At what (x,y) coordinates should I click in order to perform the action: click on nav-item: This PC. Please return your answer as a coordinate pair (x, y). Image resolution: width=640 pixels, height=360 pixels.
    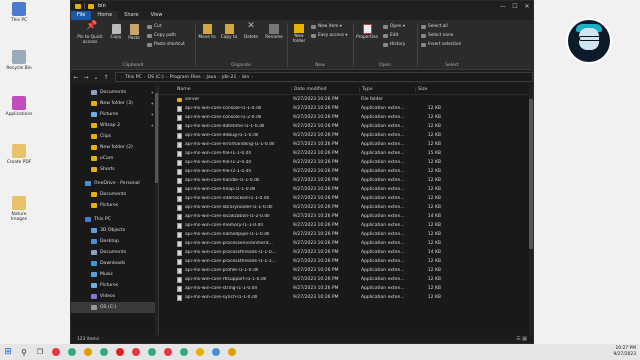
    Looking at the image, I should click on (114, 219).